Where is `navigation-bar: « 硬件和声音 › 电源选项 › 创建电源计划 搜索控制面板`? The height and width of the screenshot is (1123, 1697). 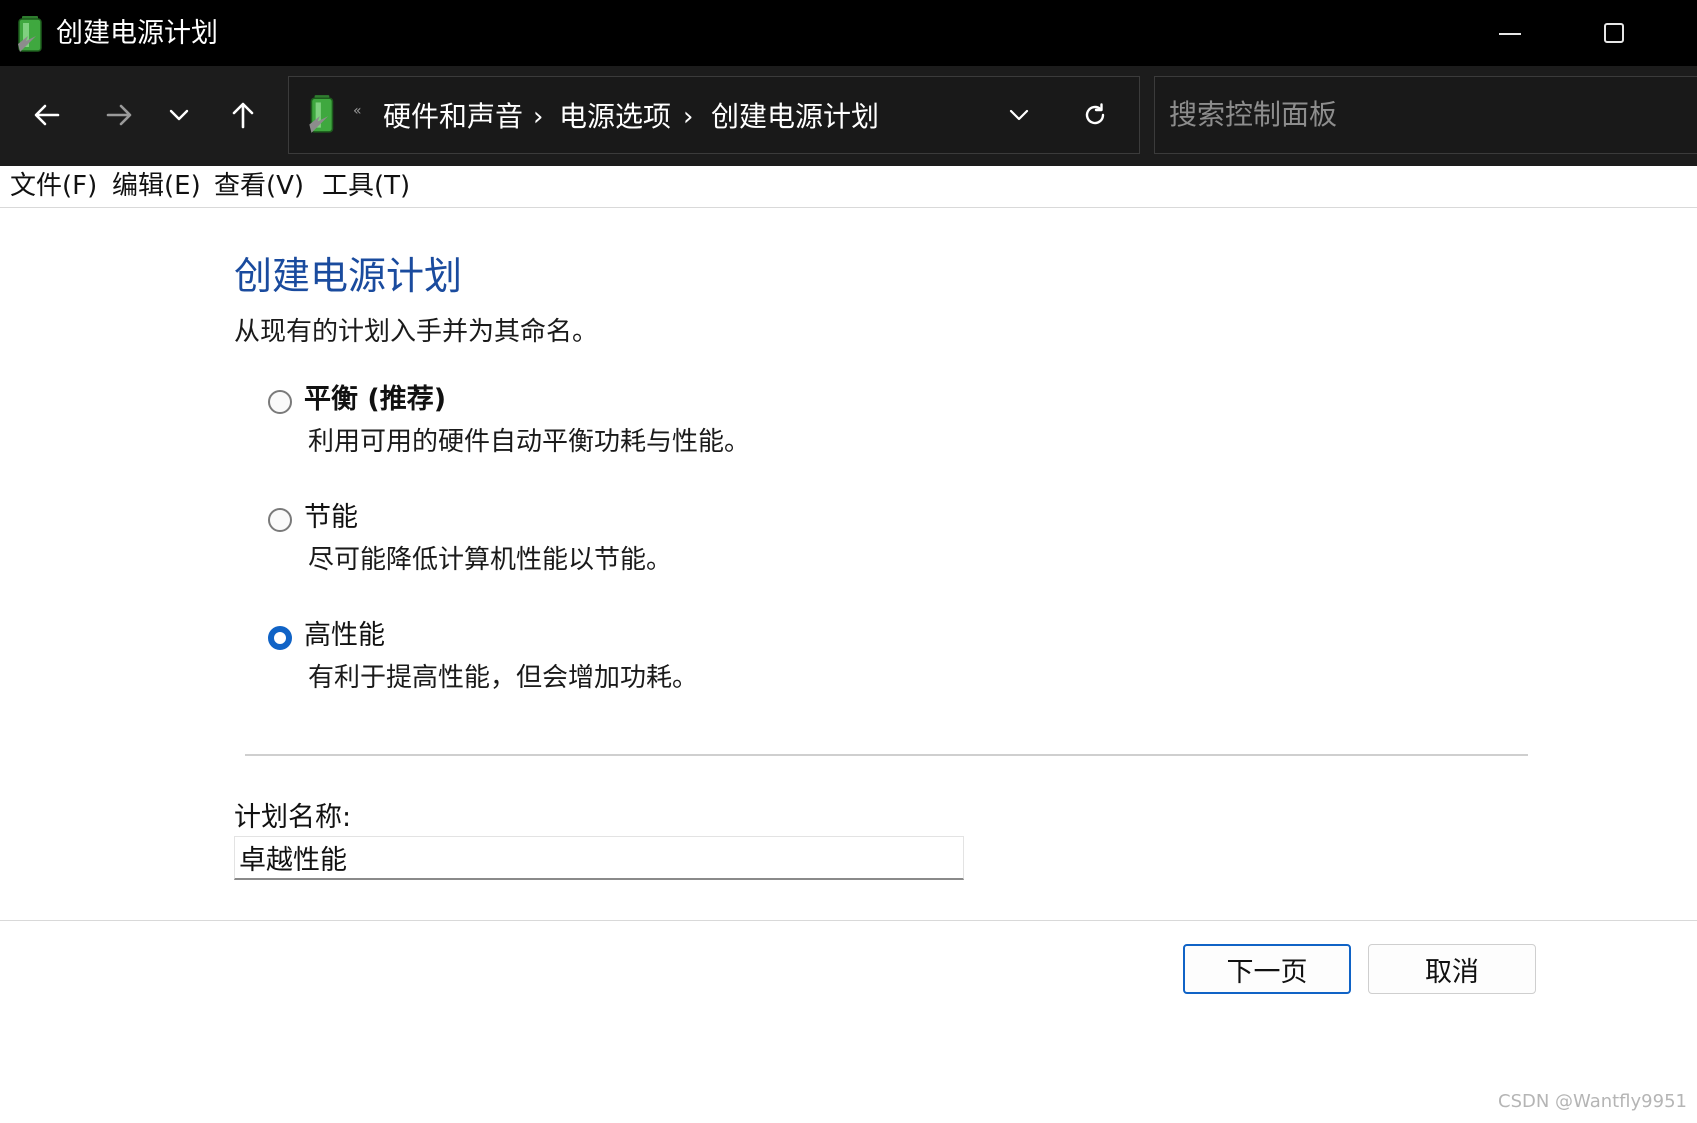 navigation-bar: « 硬件和声音 › 电源选项 › 创建电源计划 搜索控制面板 is located at coordinates (848, 116).